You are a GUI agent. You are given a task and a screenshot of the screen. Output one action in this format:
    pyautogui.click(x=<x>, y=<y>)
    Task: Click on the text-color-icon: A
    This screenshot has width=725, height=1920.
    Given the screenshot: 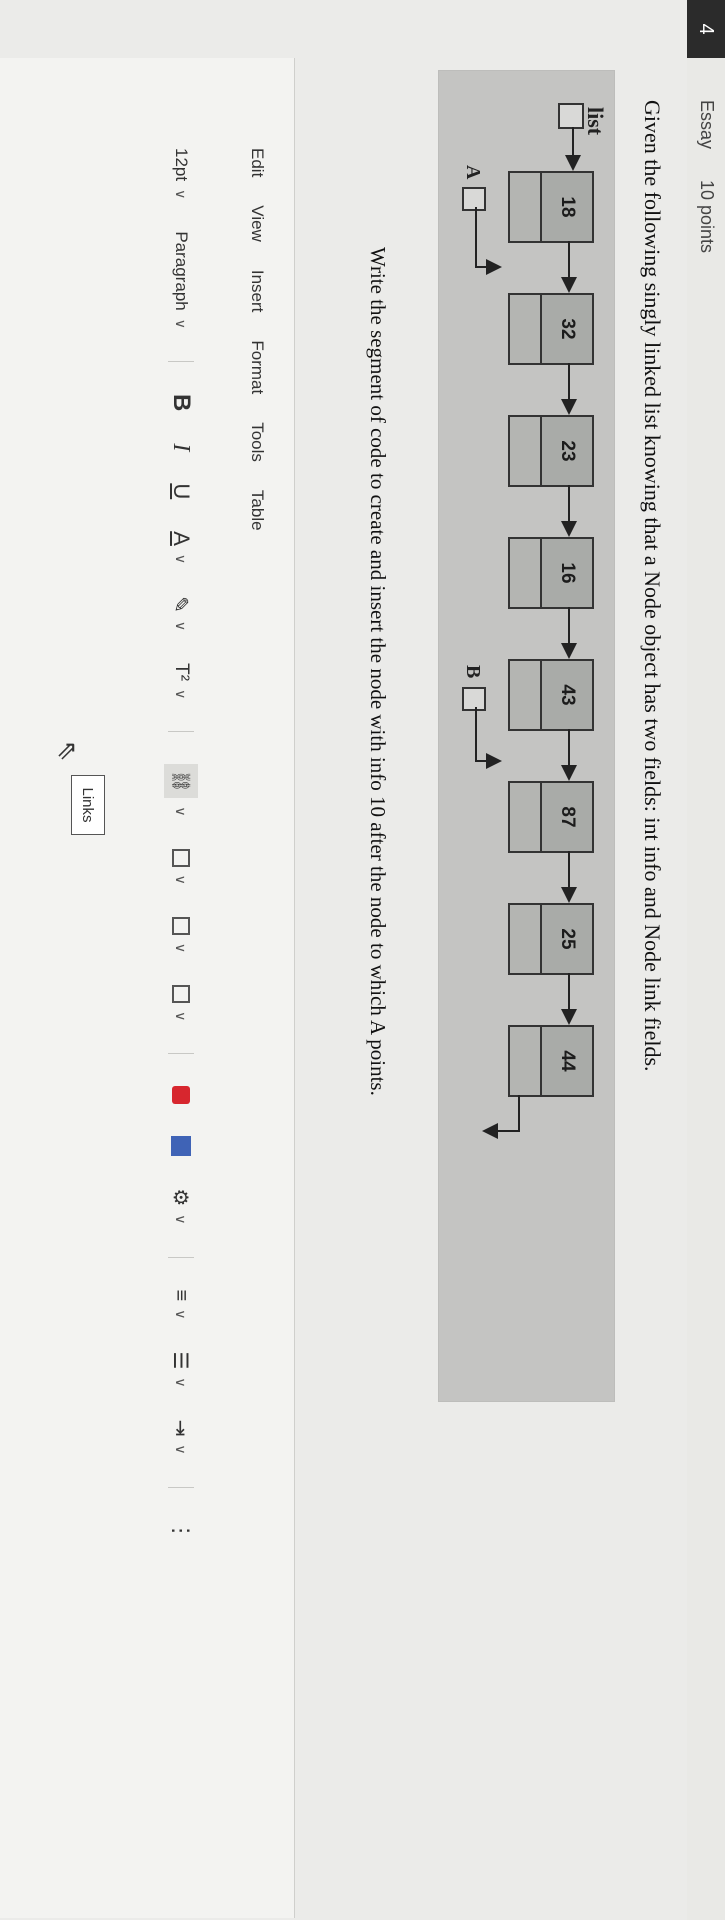 What is the action you would take?
    pyautogui.click(x=181, y=538)
    